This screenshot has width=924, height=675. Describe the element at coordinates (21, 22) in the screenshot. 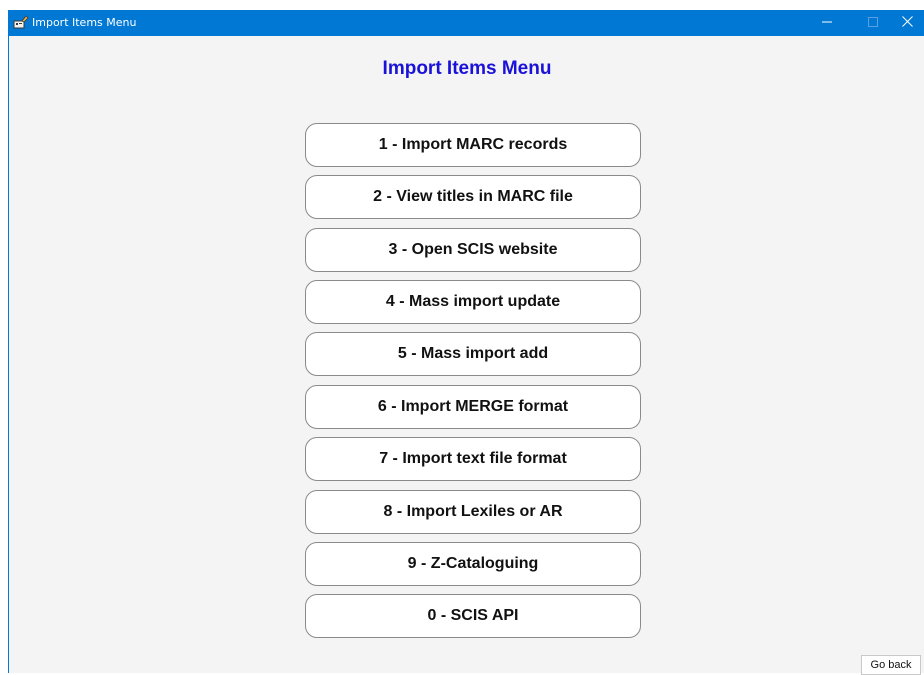

I see `app-icon` at that location.